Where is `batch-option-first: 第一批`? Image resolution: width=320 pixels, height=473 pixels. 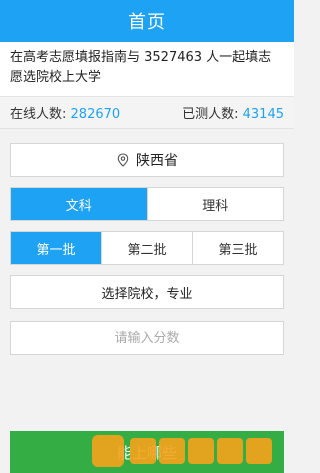
batch-option-first: 第一批 is located at coordinates (56, 248).